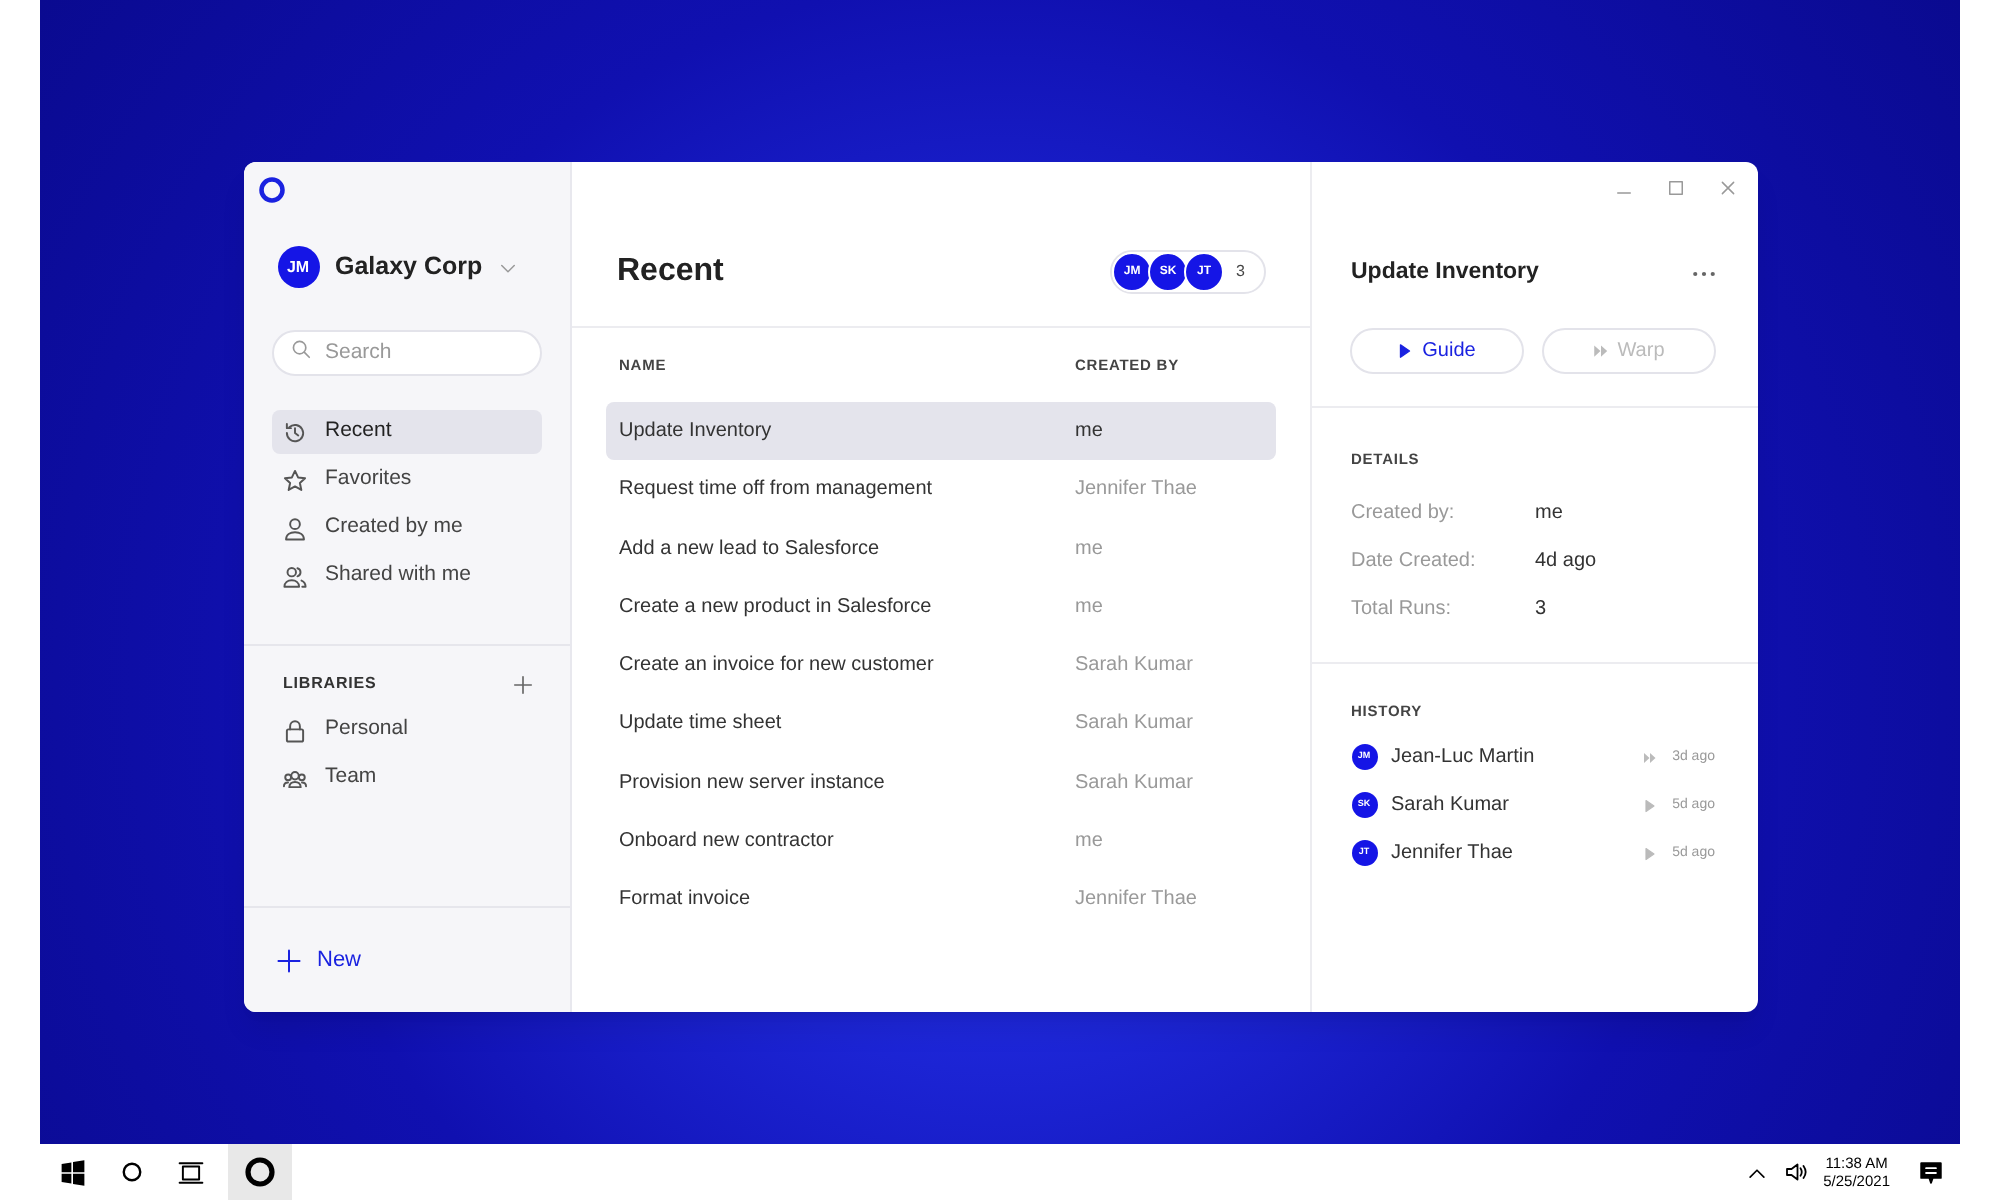  What do you see at coordinates (940, 723) in the screenshot?
I see `table-row: Update time sheet Sarah Kumar` at bounding box center [940, 723].